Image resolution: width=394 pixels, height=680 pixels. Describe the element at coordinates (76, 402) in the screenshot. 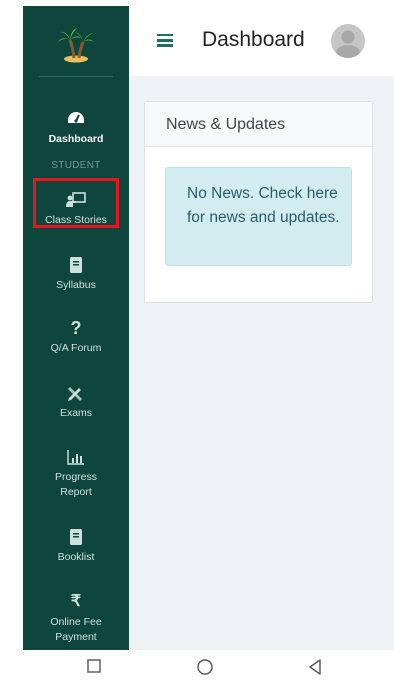

I see `sidebar-item-exams: Exams` at that location.